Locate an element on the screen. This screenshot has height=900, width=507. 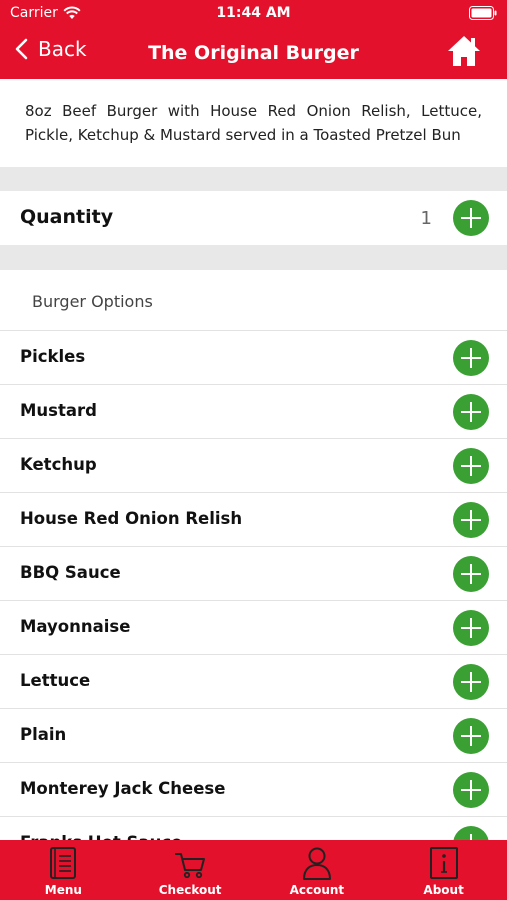
option-item-pickles: Pickles is located at coordinates (253, 357).